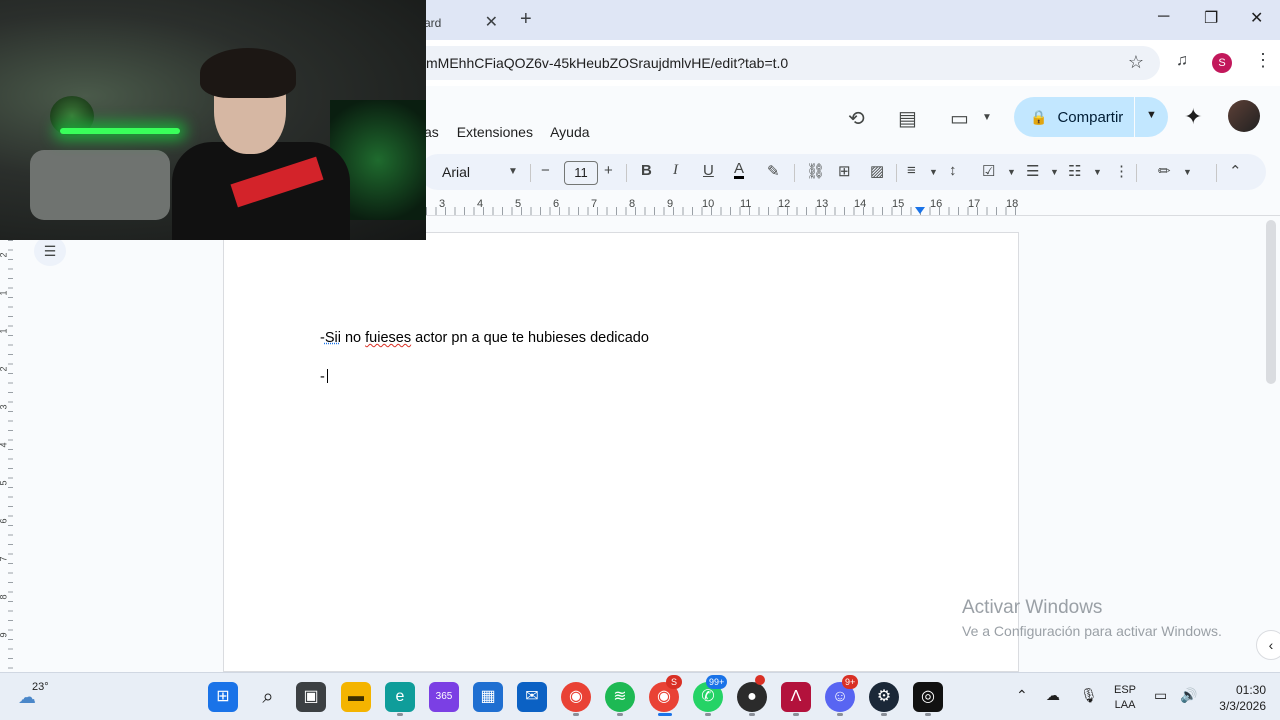  What do you see at coordinates (953, 170) in the screenshot?
I see `line-spacing-icon: ↕` at bounding box center [953, 170].